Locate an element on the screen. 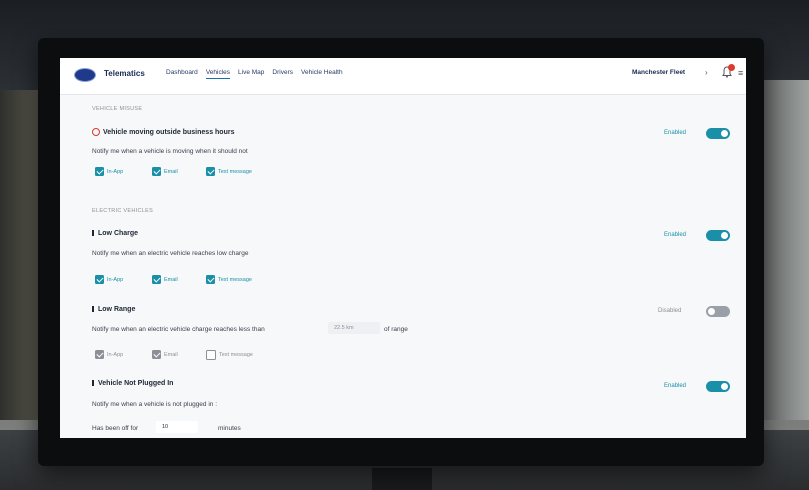 The image size is (809, 490). checkbox-low-range-in-app: In-App is located at coordinates (109, 354).